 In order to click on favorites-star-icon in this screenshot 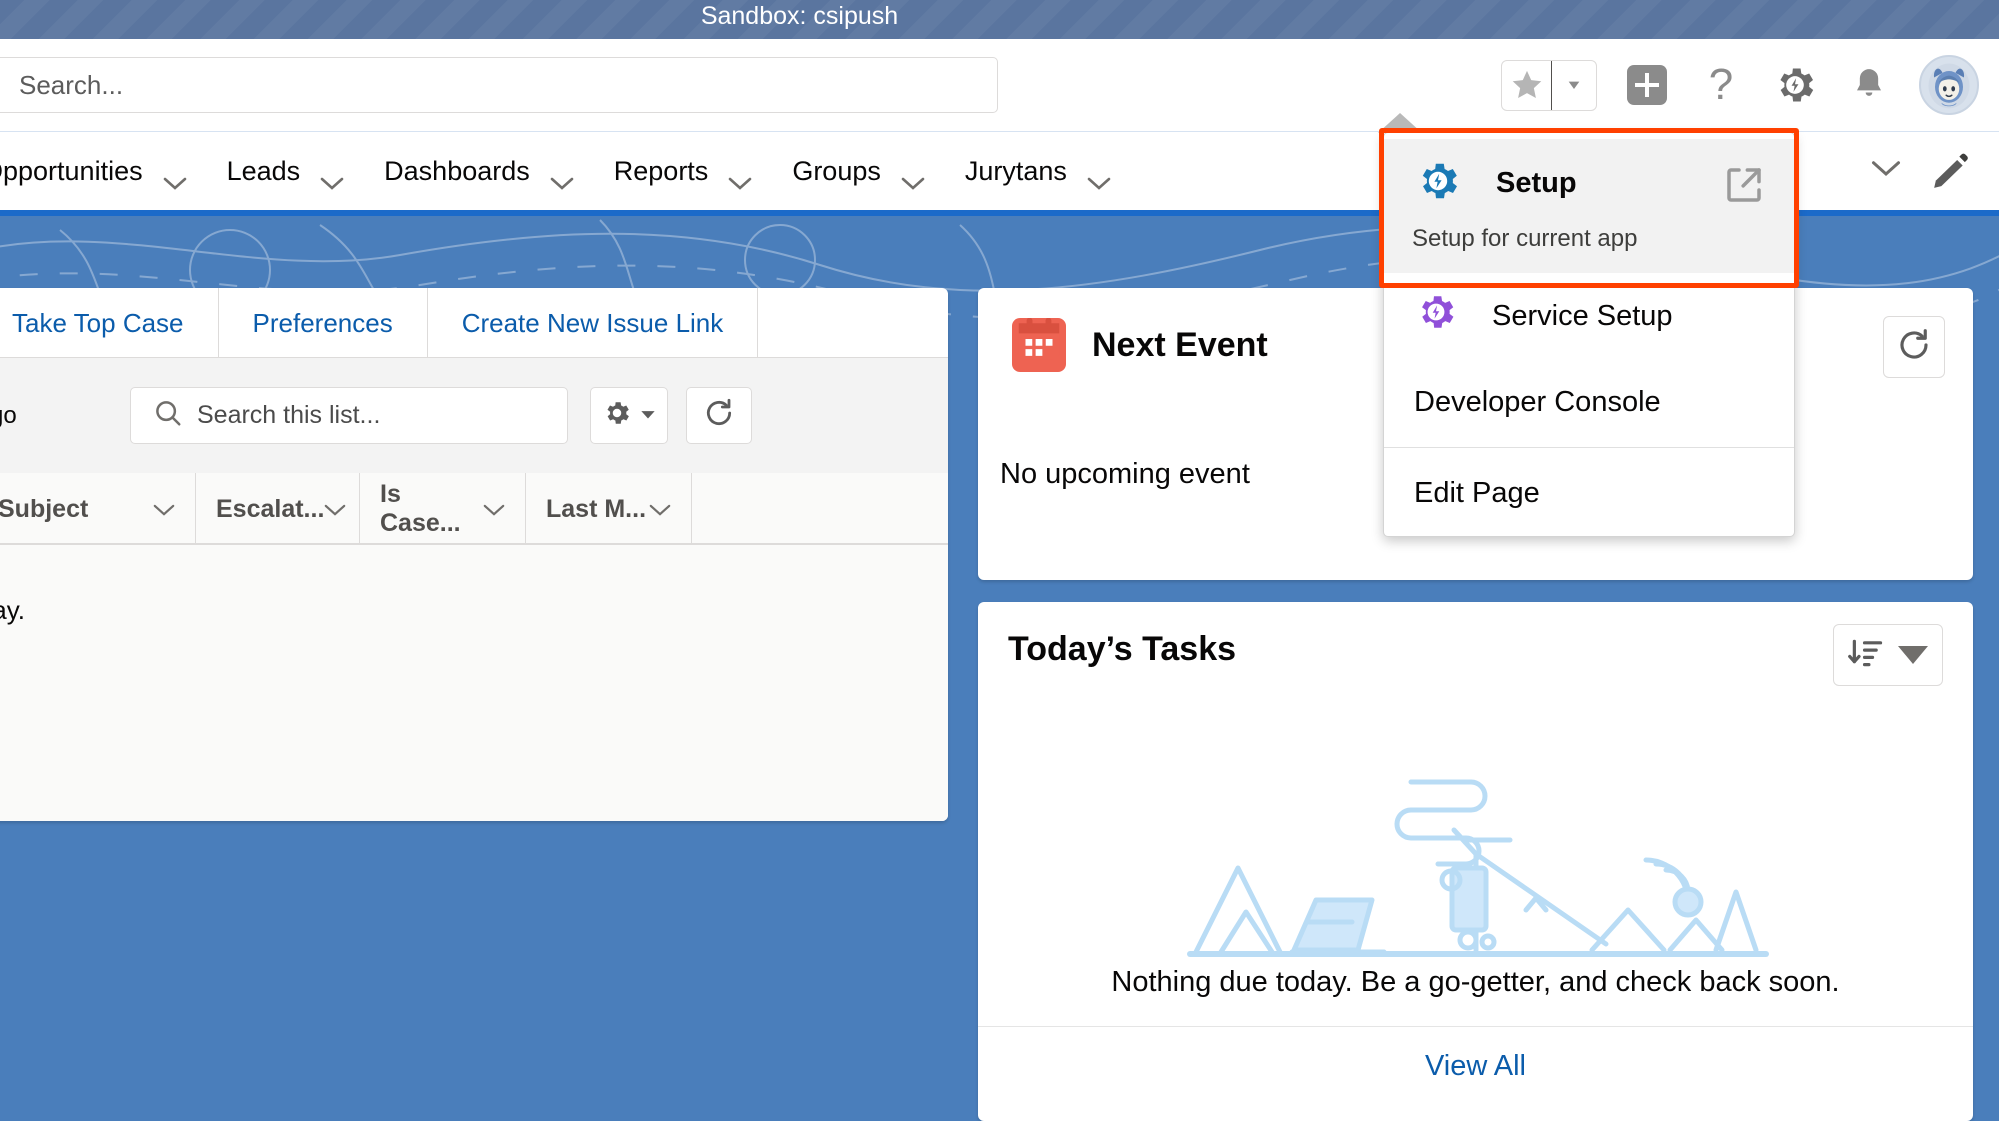, I will do `click(1526, 85)`.